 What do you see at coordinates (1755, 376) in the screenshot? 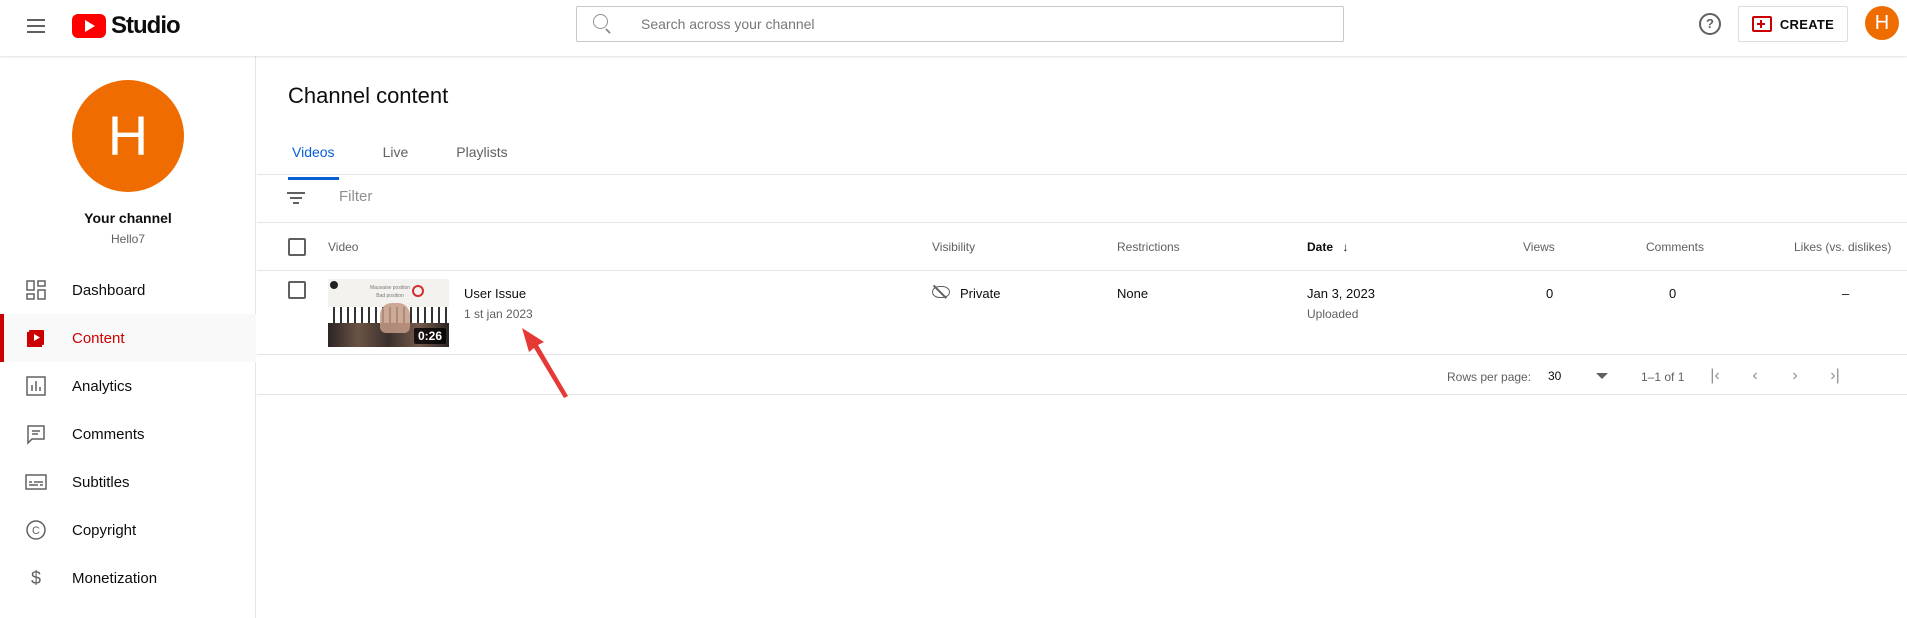
I see `previous-page-icon: ‹` at bounding box center [1755, 376].